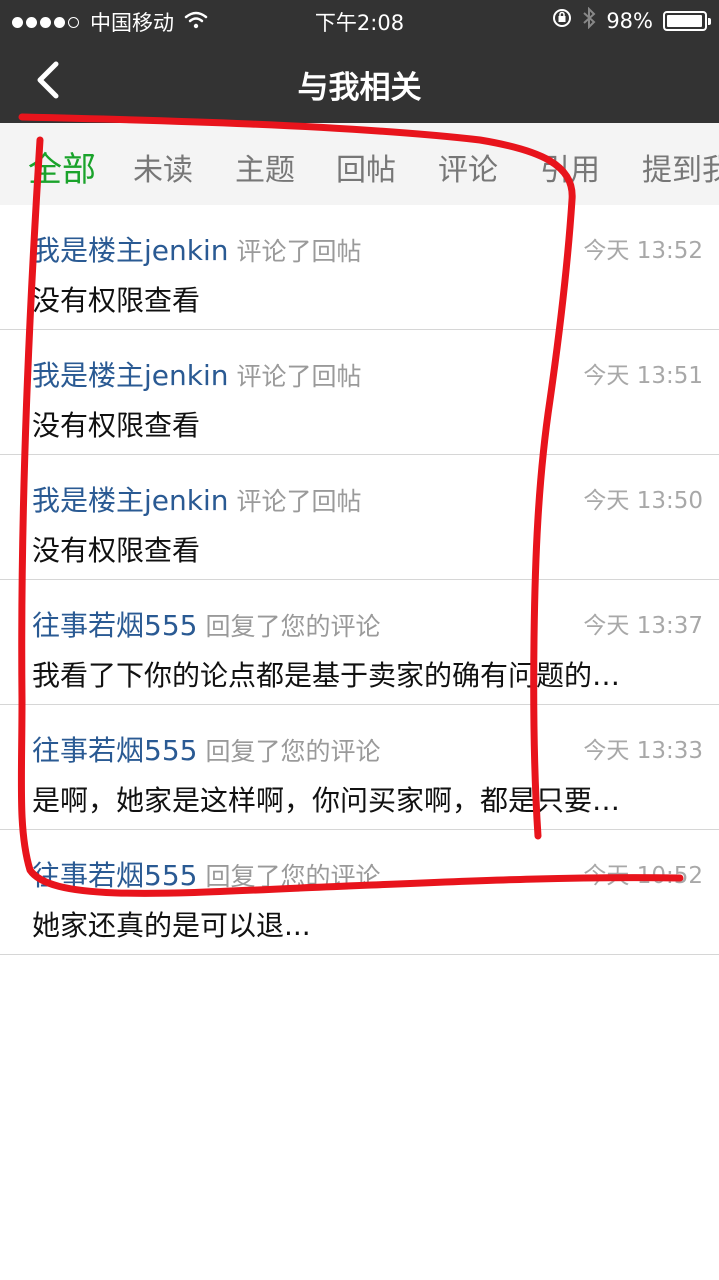  Describe the element at coordinates (359, 20) in the screenshot. I see `status-bar: 中国移动 下午2:08 98%` at that location.